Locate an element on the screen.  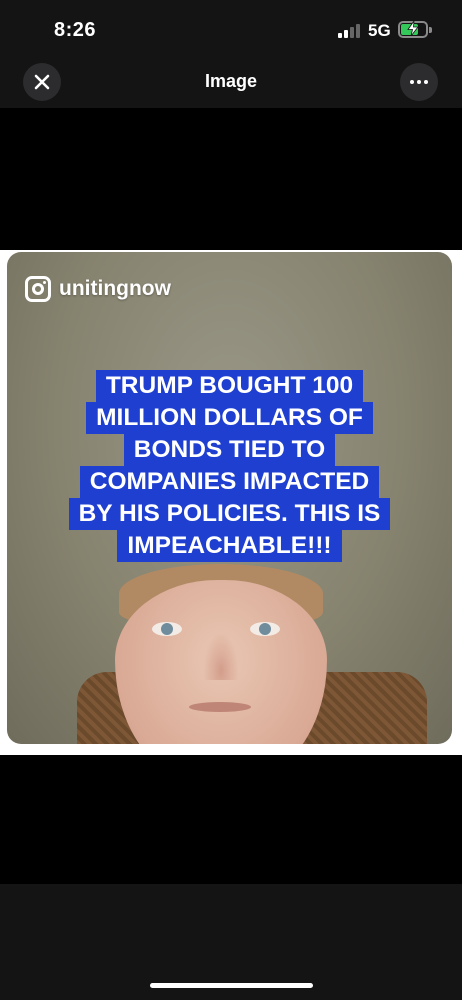
nav-bar: Image is located at coordinates (231, 83).